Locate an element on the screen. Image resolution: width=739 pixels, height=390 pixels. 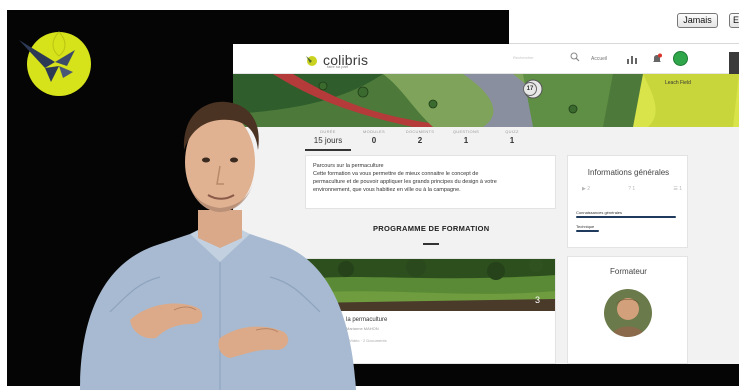
list-icon: ☰ 1 is located at coordinates (677, 189).